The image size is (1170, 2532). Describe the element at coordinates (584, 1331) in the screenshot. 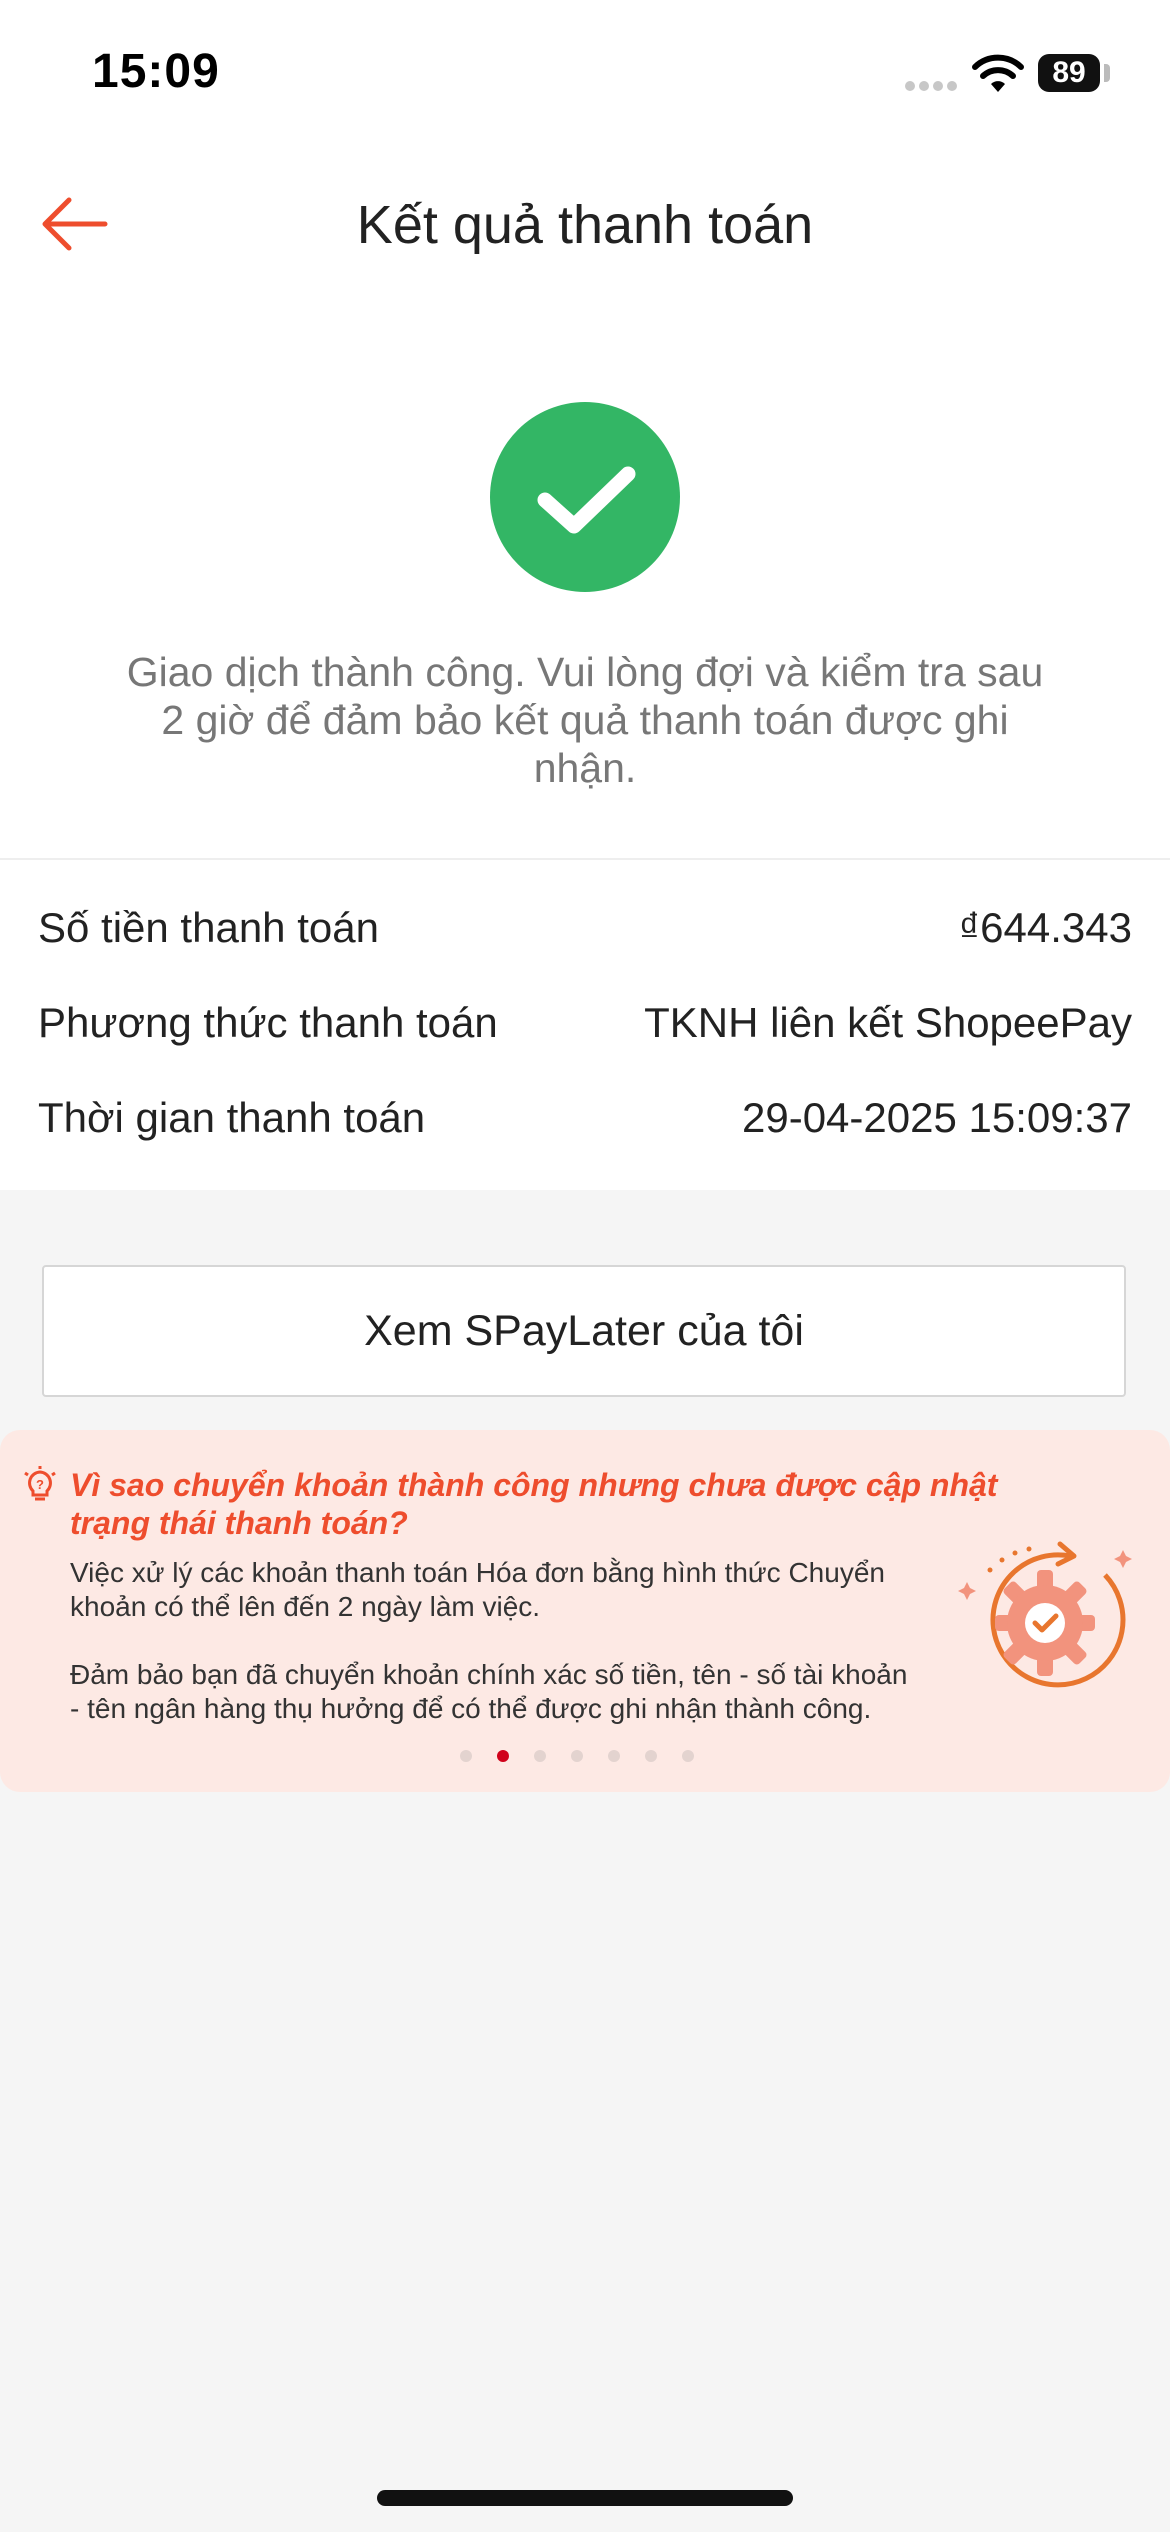

I see `view-spaylater-button: Xem SPayLater của tôi` at that location.